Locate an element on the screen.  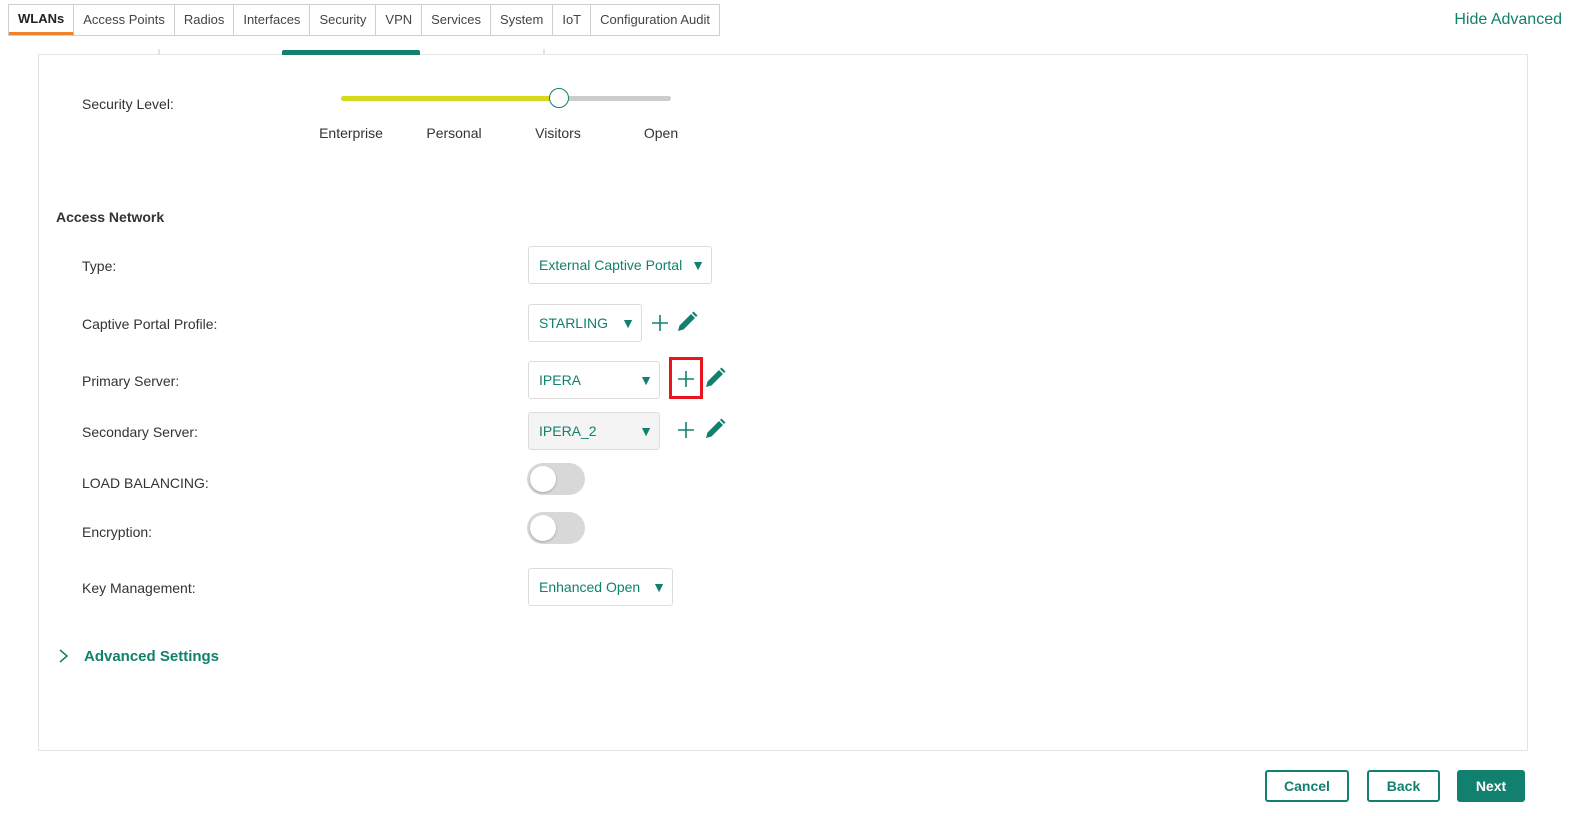
add-primary-server-plus-icon is located at coordinates (686, 379).